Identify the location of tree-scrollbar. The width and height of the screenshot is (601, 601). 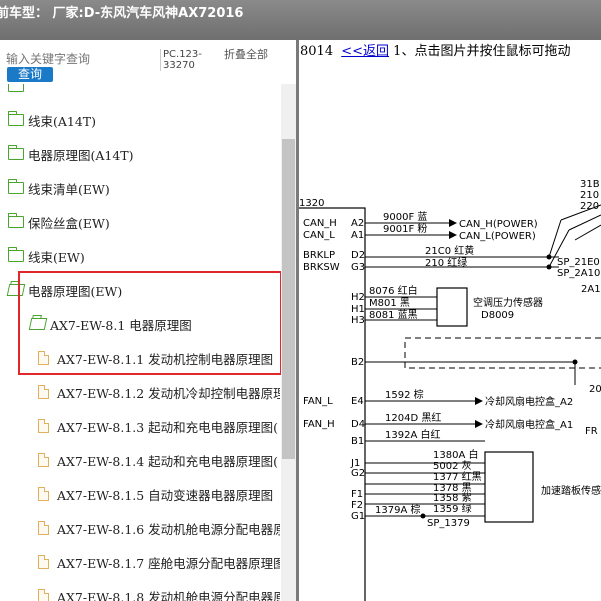
(288, 342).